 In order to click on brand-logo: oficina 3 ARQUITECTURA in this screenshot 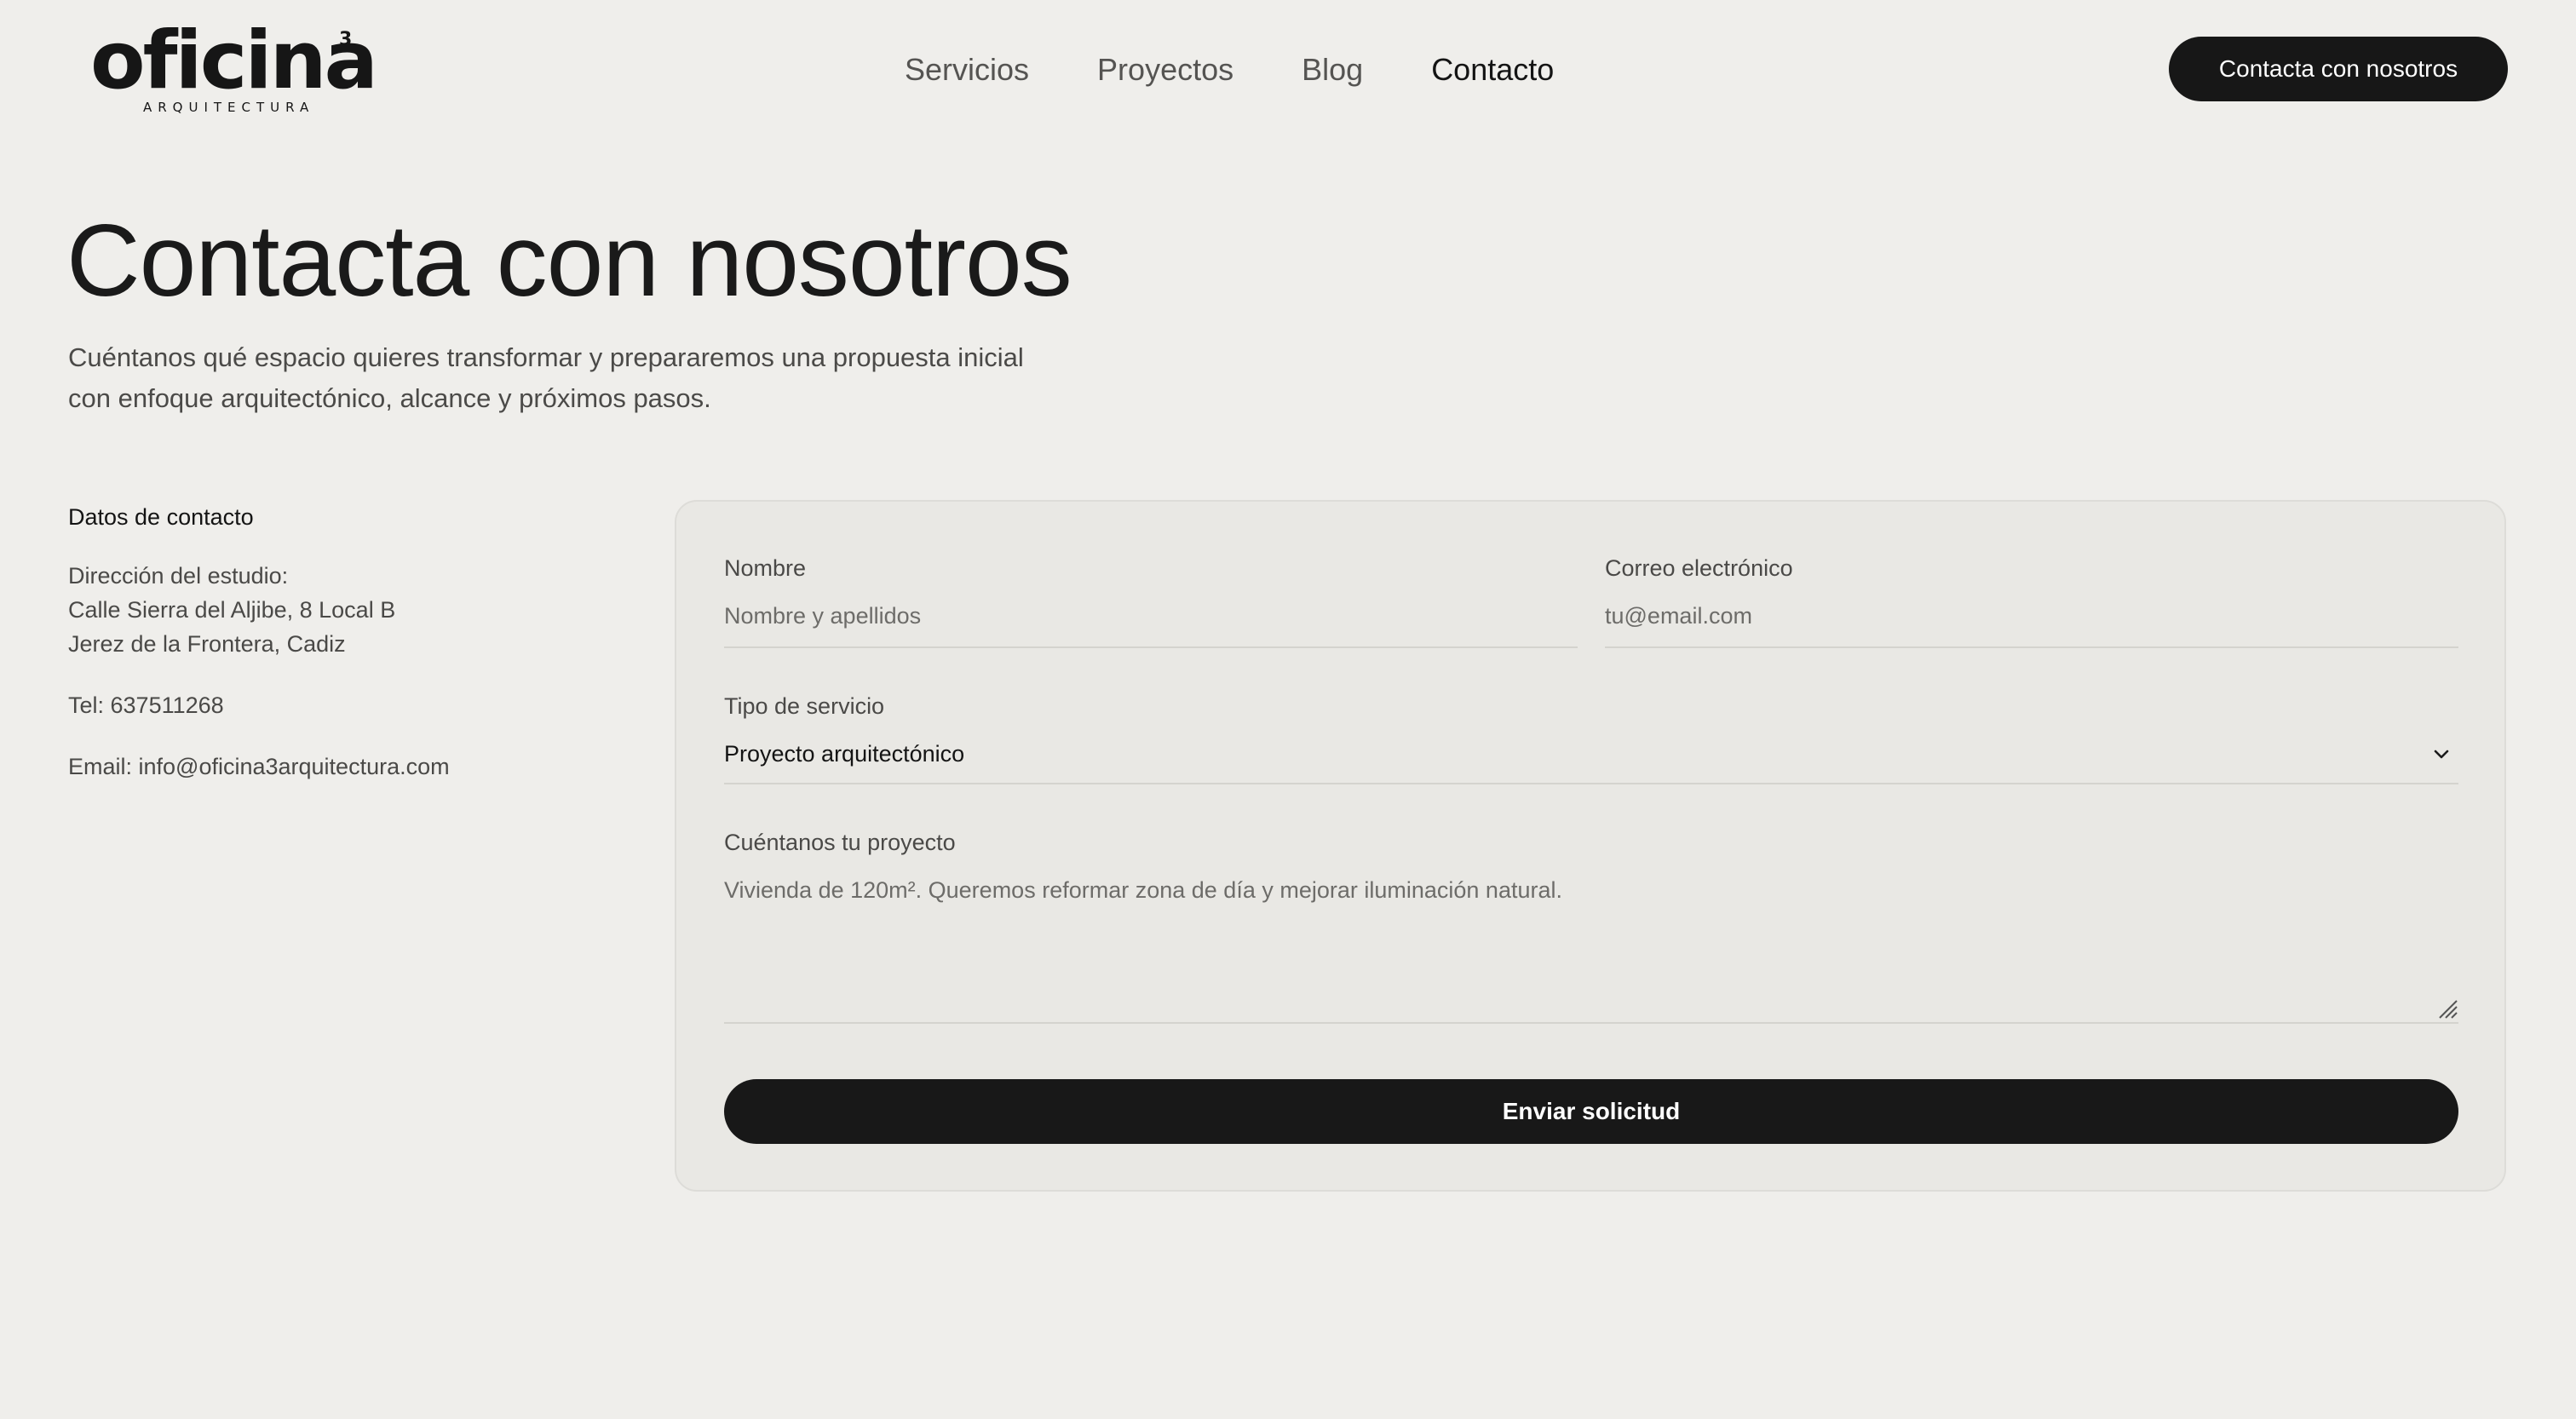, I will do `click(234, 67)`.